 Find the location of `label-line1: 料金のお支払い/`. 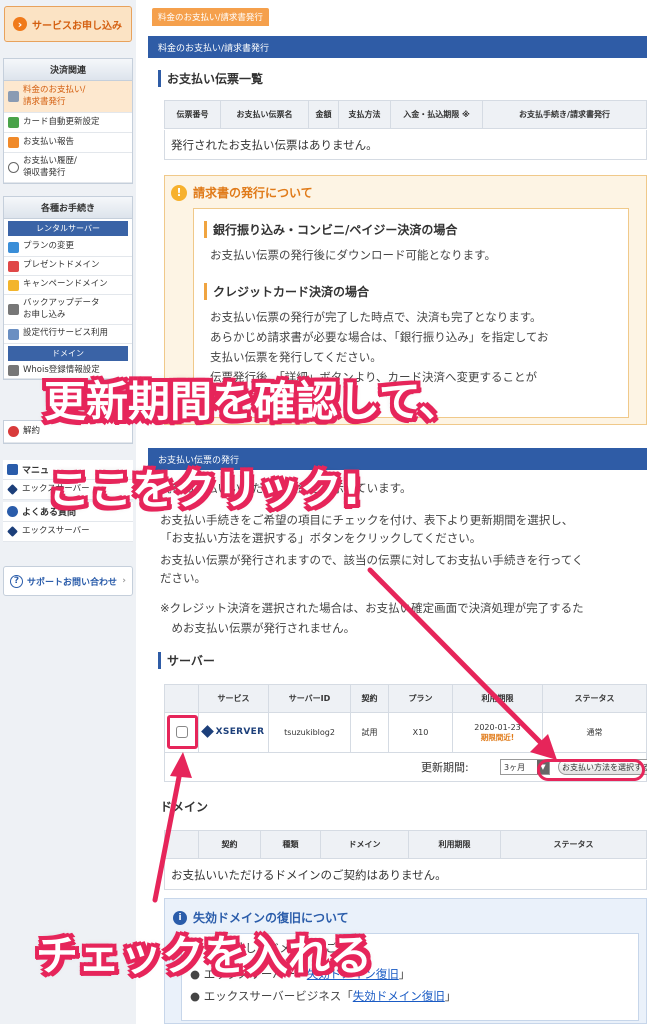

label-line1: 料金のお支払い/ is located at coordinates (54, 90).